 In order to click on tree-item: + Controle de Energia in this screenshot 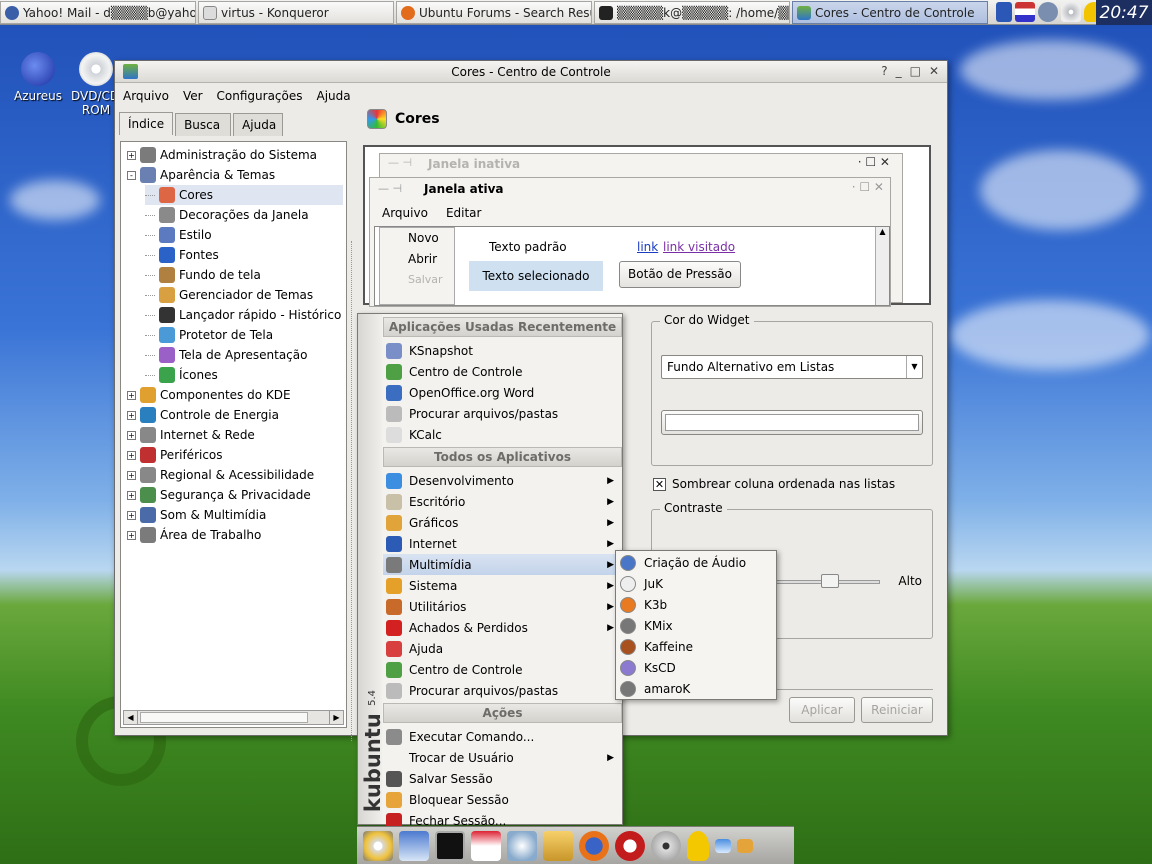, I will do `click(235, 415)`.